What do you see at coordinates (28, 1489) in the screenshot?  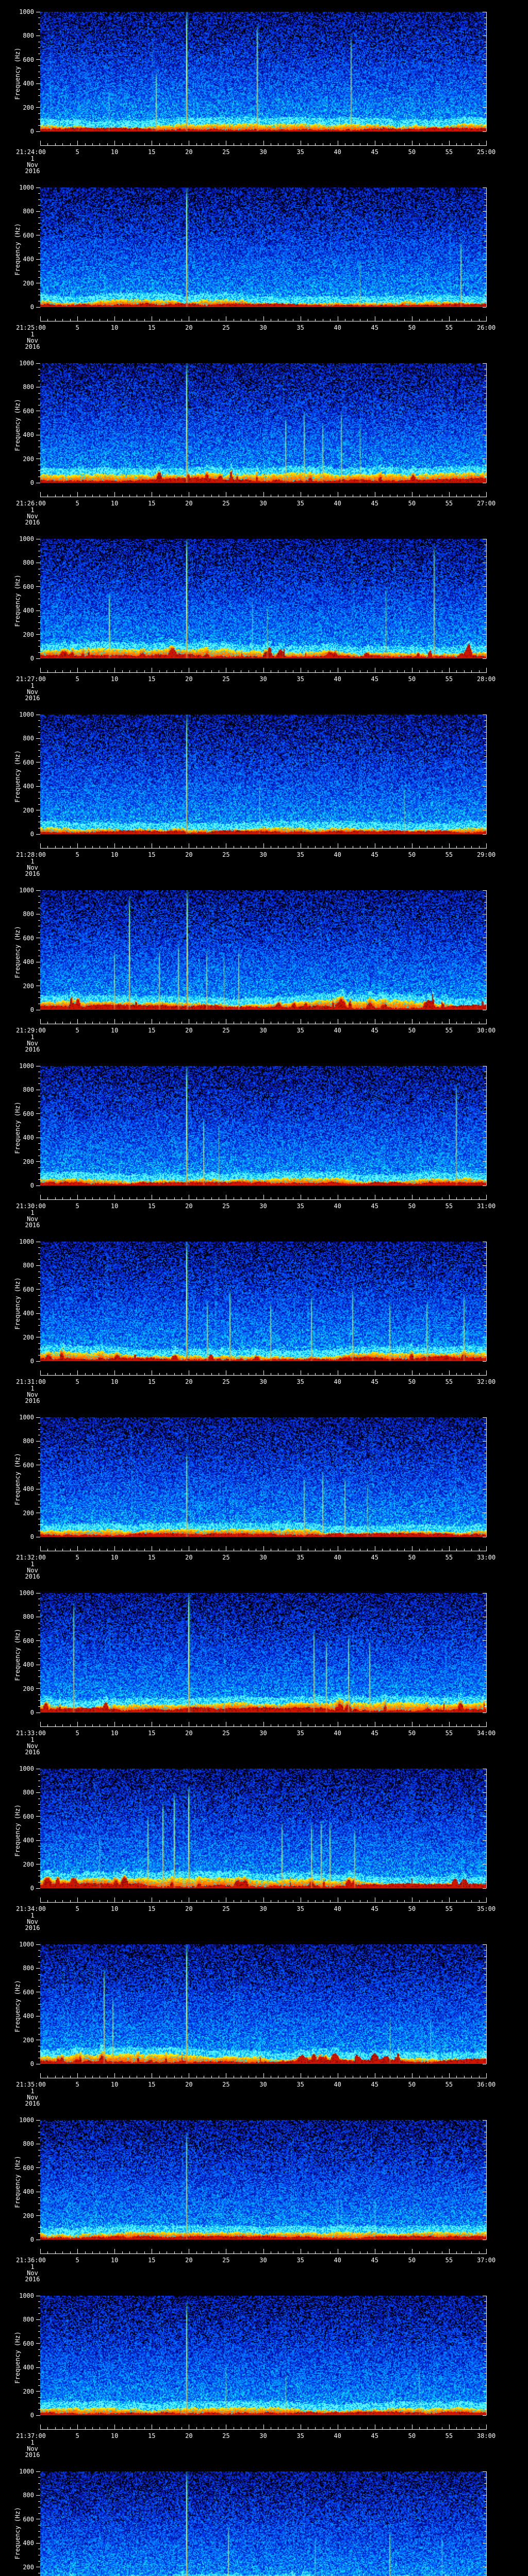 I see `y-tick-label: 400` at bounding box center [28, 1489].